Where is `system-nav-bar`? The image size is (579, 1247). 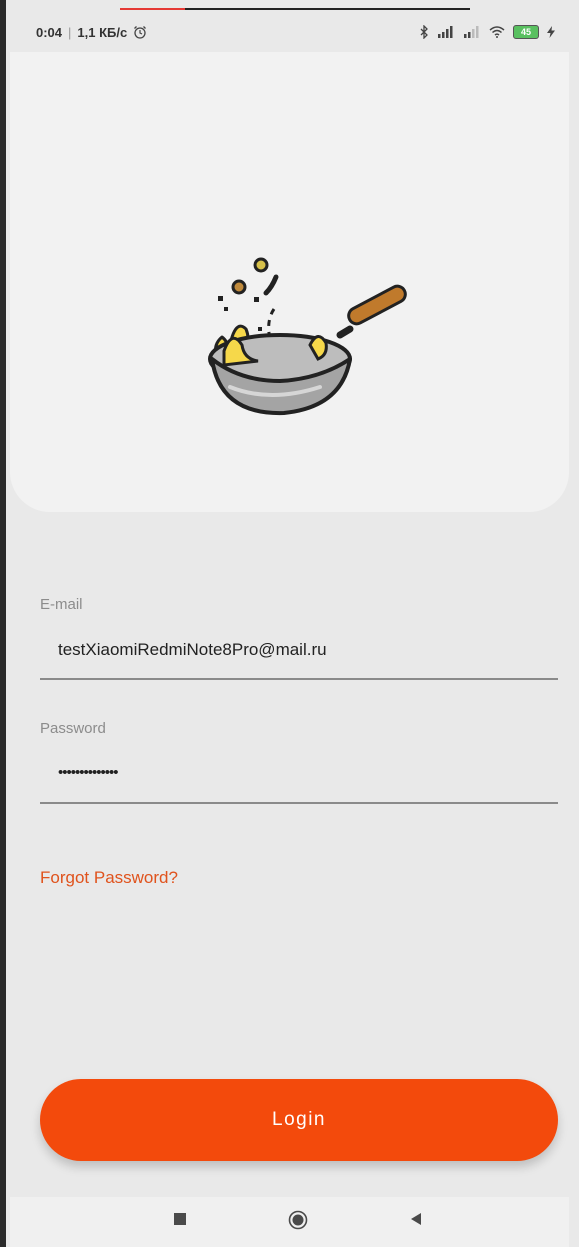
system-nav-bar is located at coordinates (289, 1222).